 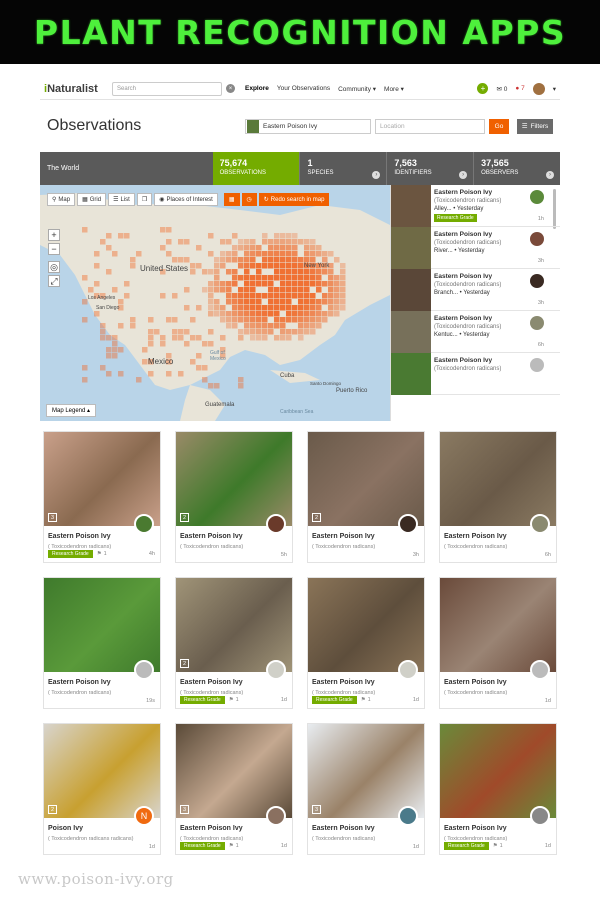 I want to click on nav-community: Community ▾, so click(x=357, y=89).